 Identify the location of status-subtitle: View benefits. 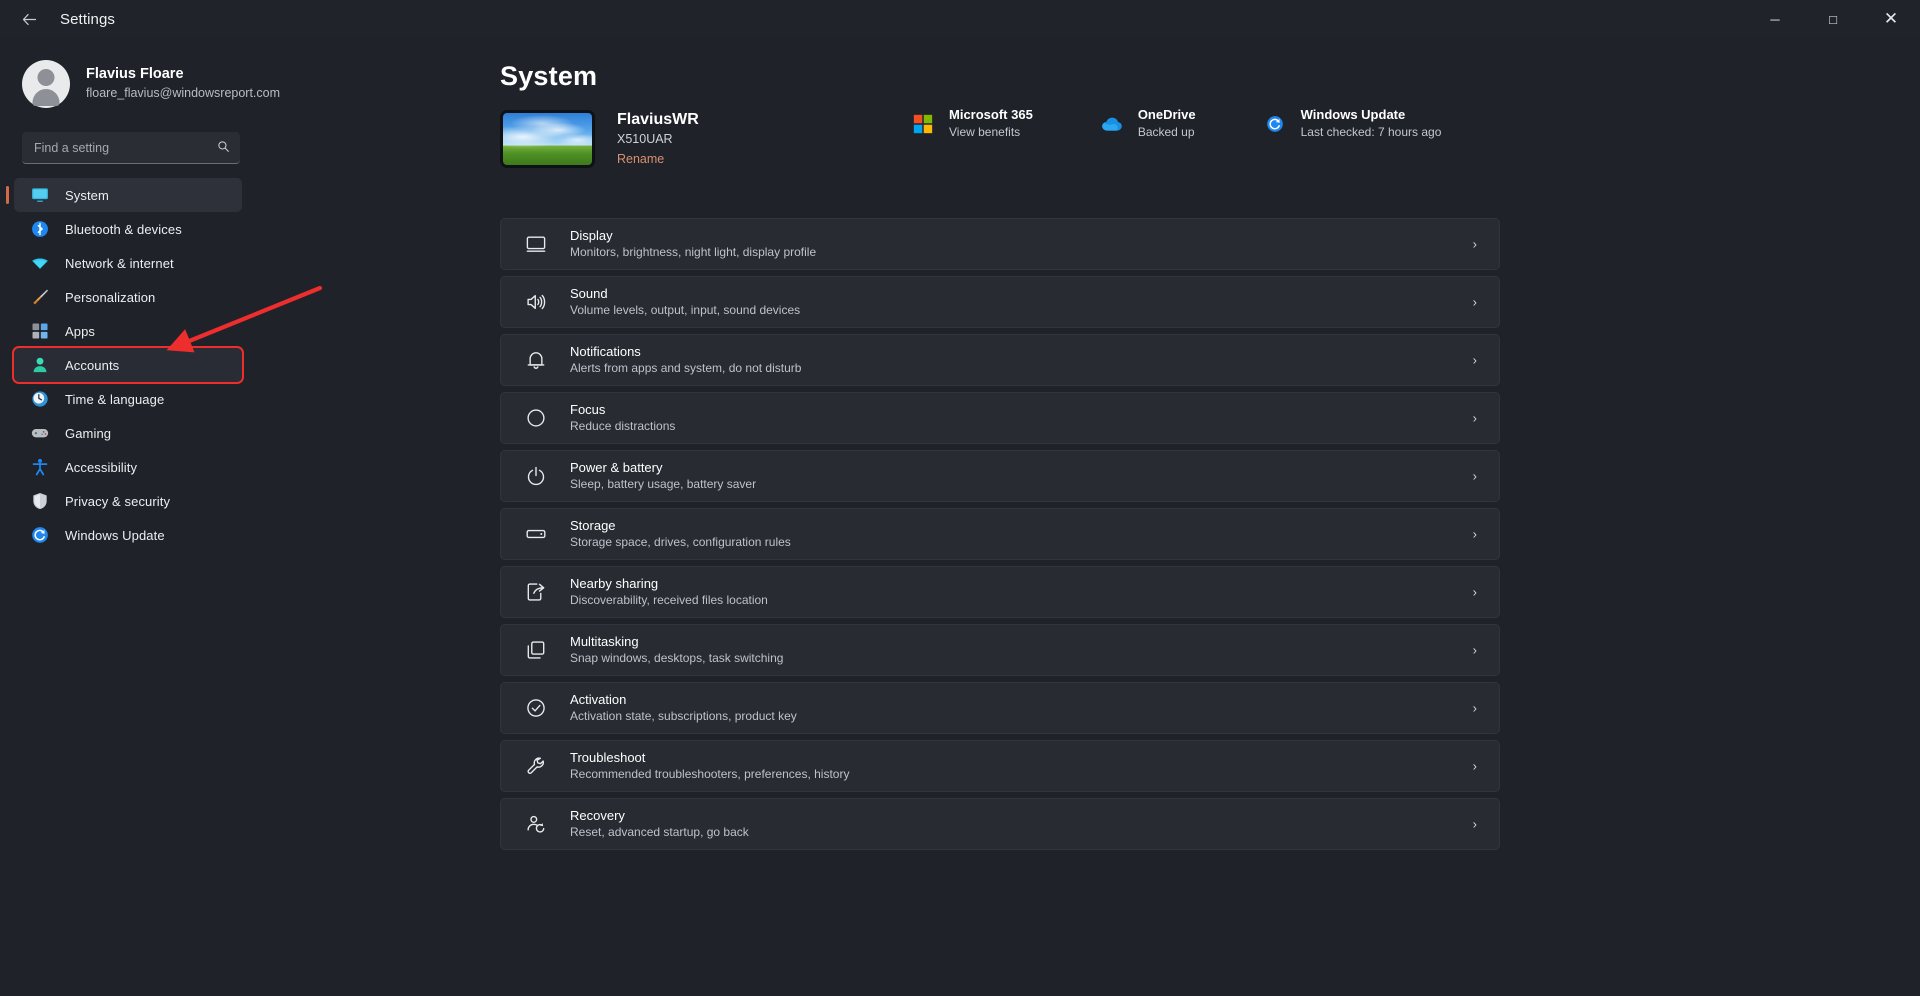
(985, 132).